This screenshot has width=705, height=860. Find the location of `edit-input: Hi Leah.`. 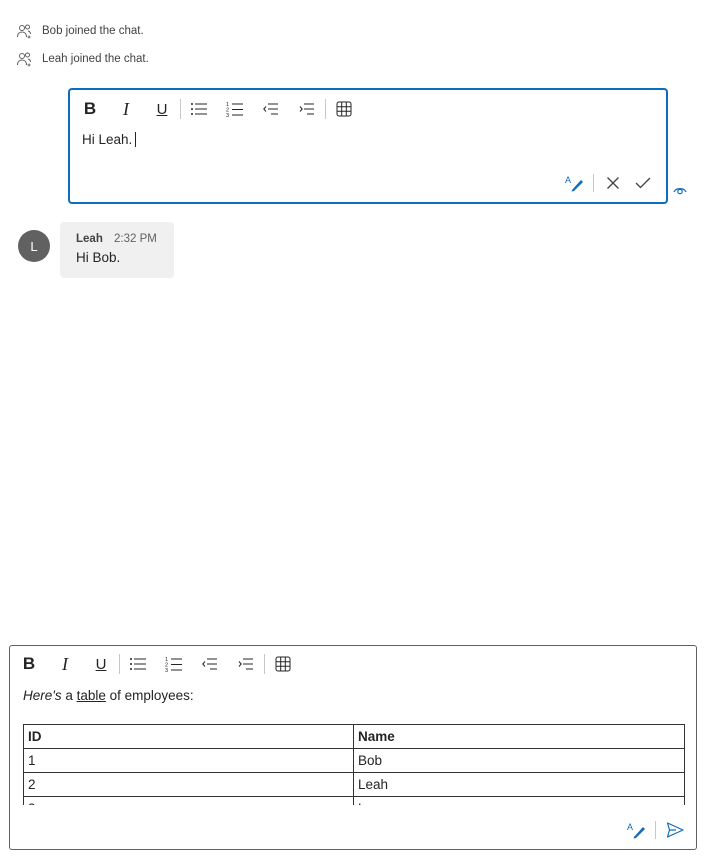

edit-input: Hi Leah. is located at coordinates (109, 139).